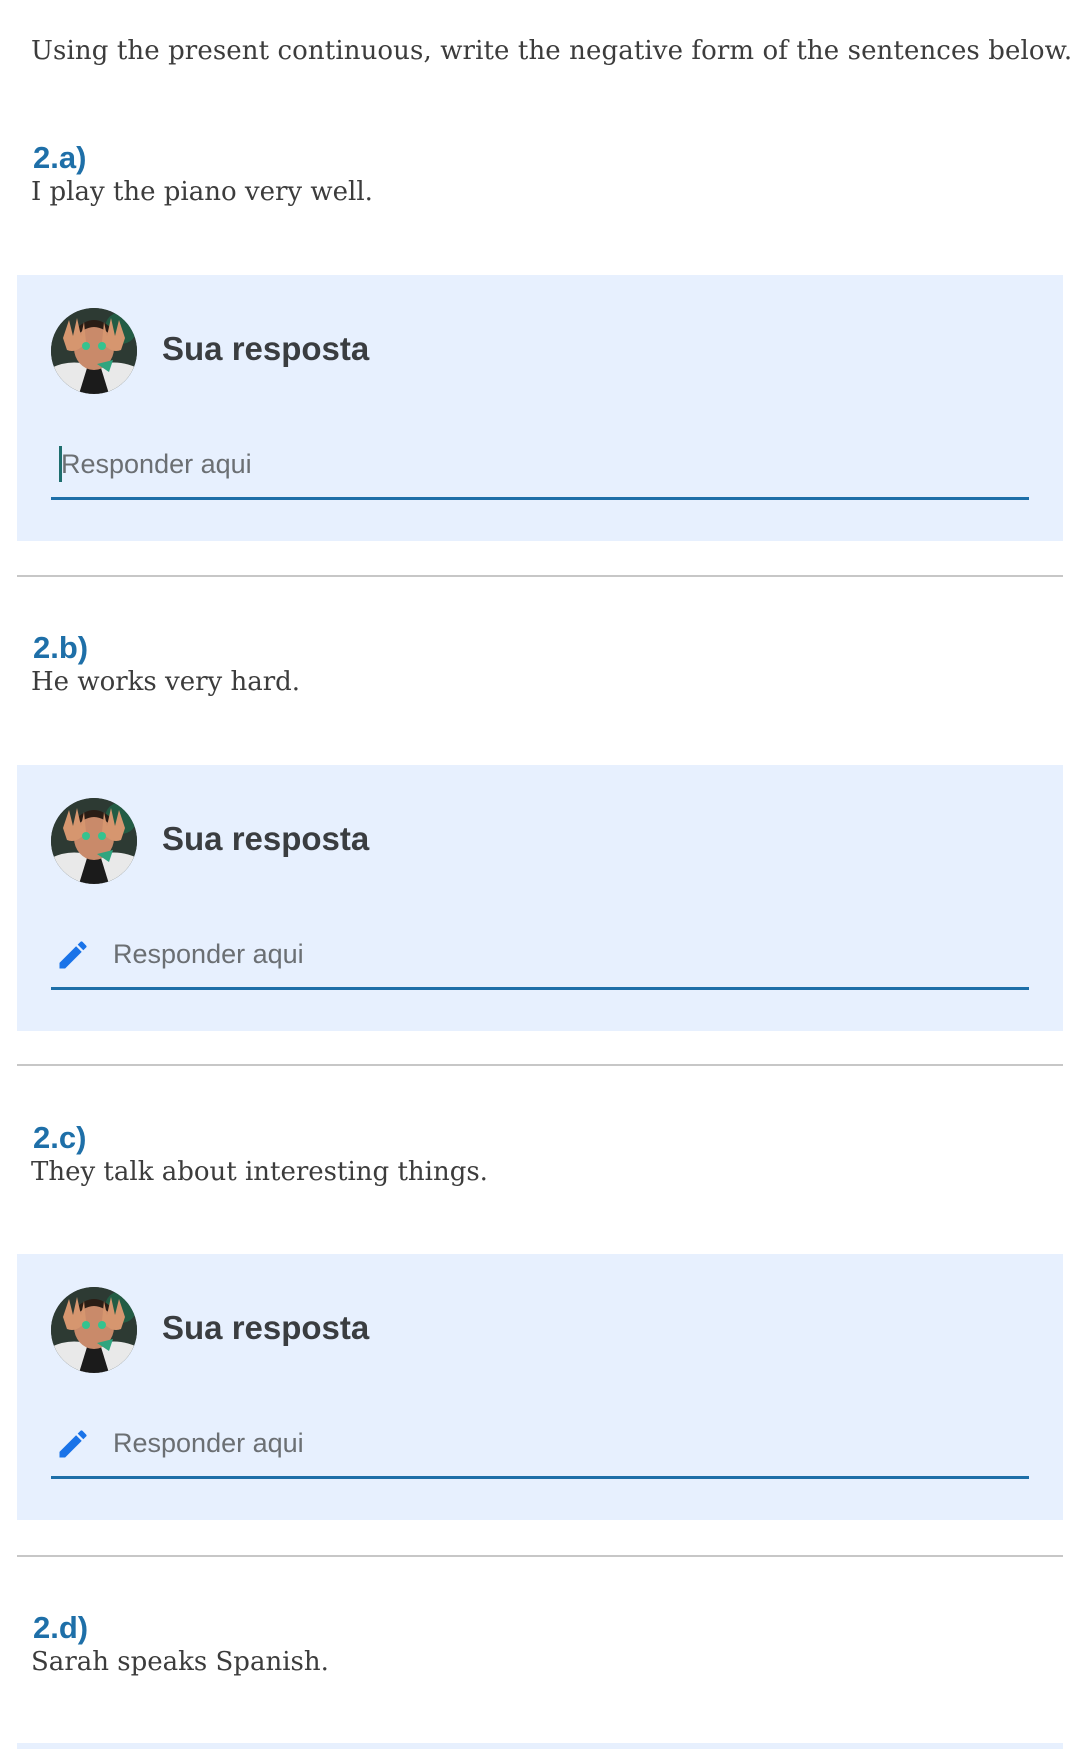  What do you see at coordinates (60, 1137) in the screenshot?
I see `question-number: 2.c)` at bounding box center [60, 1137].